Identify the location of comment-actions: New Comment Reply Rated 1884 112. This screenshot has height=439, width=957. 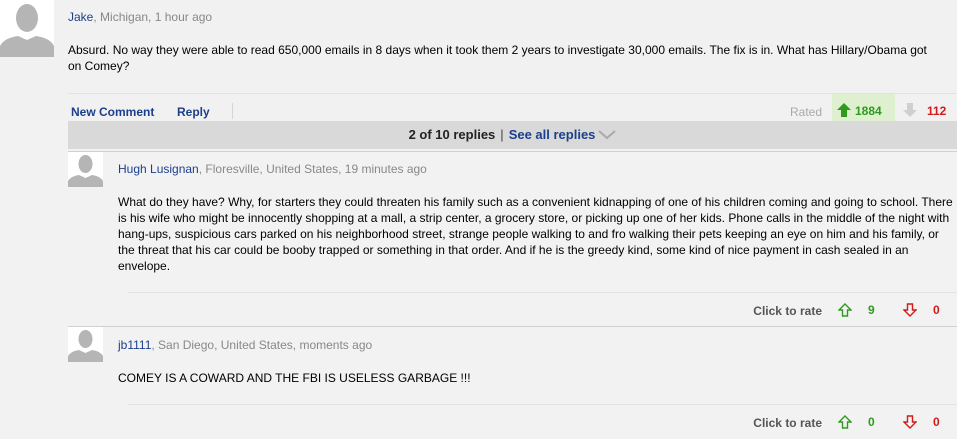
(512, 111).